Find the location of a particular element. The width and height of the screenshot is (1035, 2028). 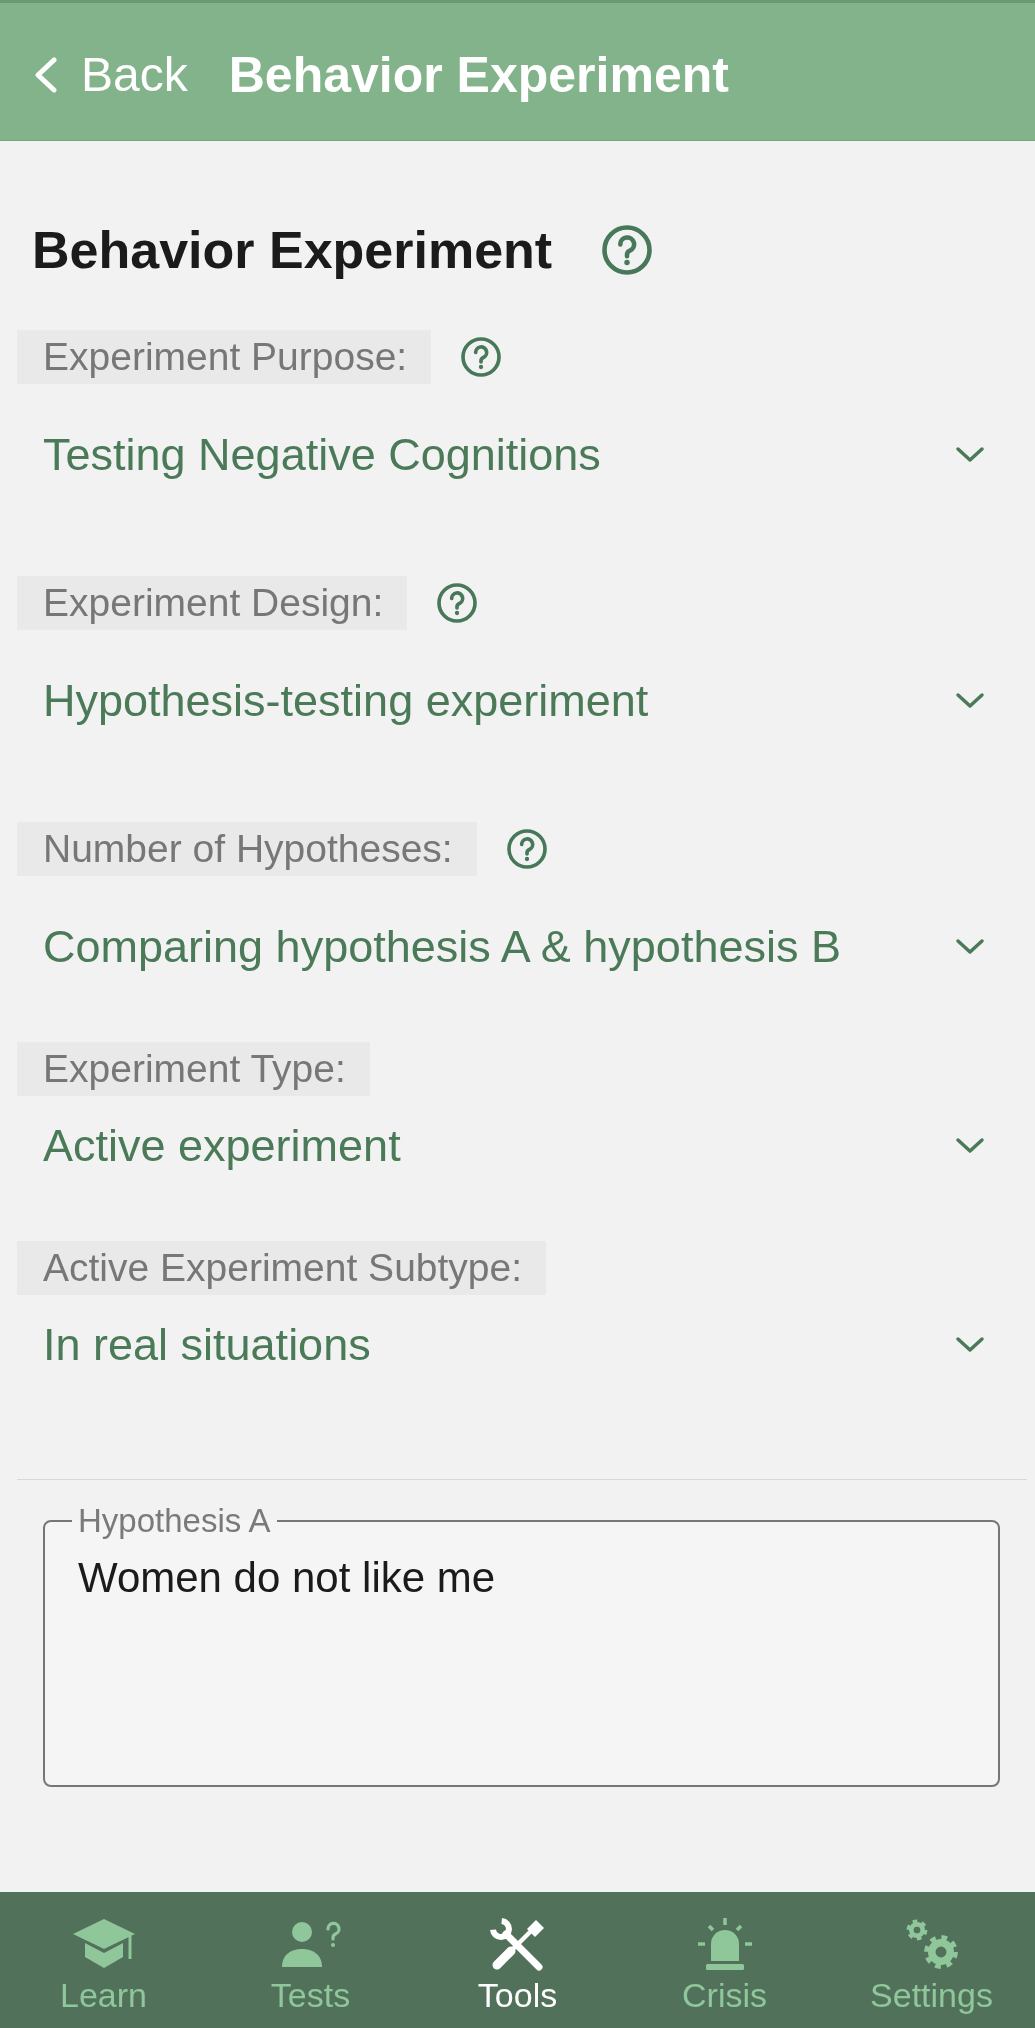

field-label: Experiment Purpose: is located at coordinates (224, 357).